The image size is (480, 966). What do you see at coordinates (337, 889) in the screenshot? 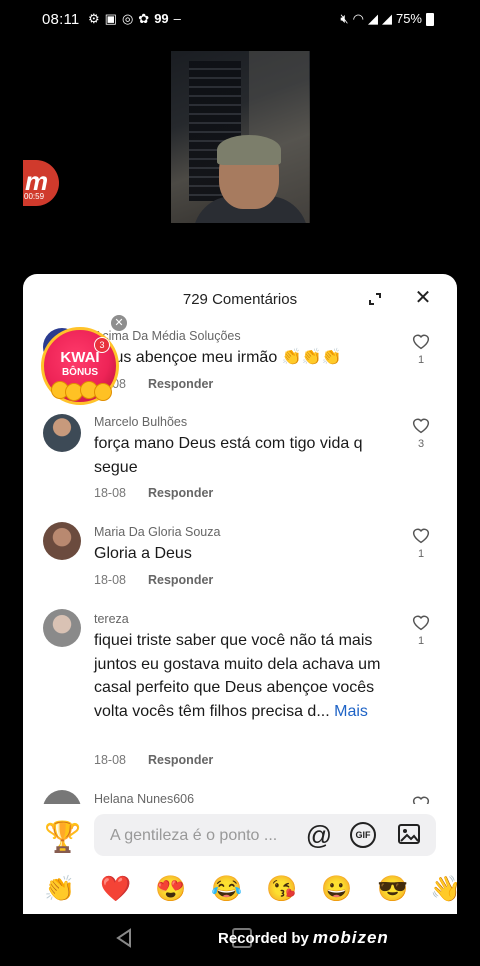
I see `grin-emoji: 😀` at bounding box center [337, 889].